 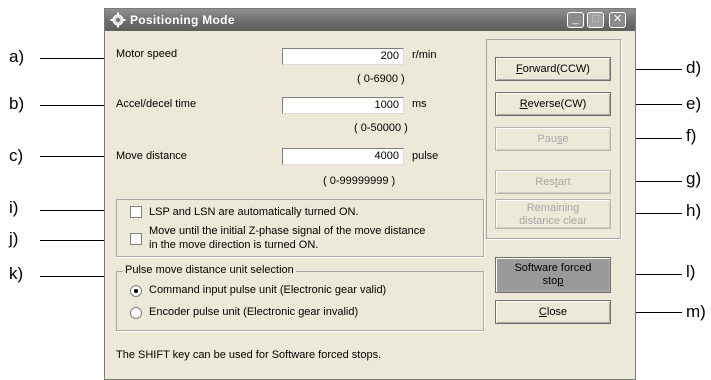 What do you see at coordinates (16, 273) in the screenshot?
I see `callout-k: k)` at bounding box center [16, 273].